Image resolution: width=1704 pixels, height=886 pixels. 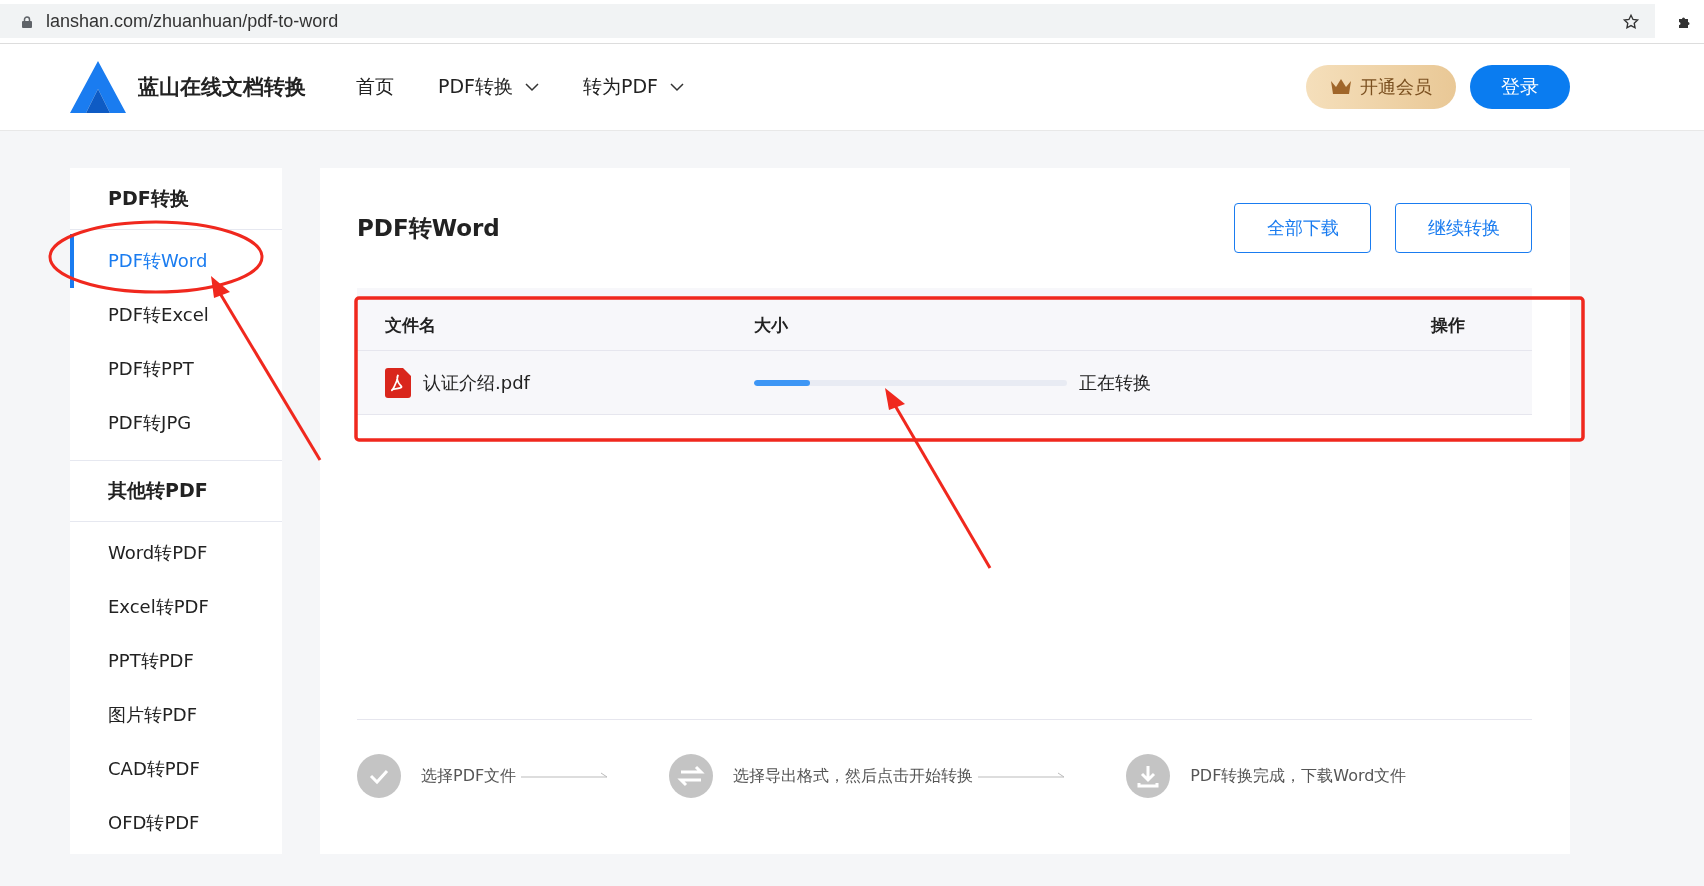 I want to click on sidebar-item: PPT转PDF, so click(x=176, y=661).